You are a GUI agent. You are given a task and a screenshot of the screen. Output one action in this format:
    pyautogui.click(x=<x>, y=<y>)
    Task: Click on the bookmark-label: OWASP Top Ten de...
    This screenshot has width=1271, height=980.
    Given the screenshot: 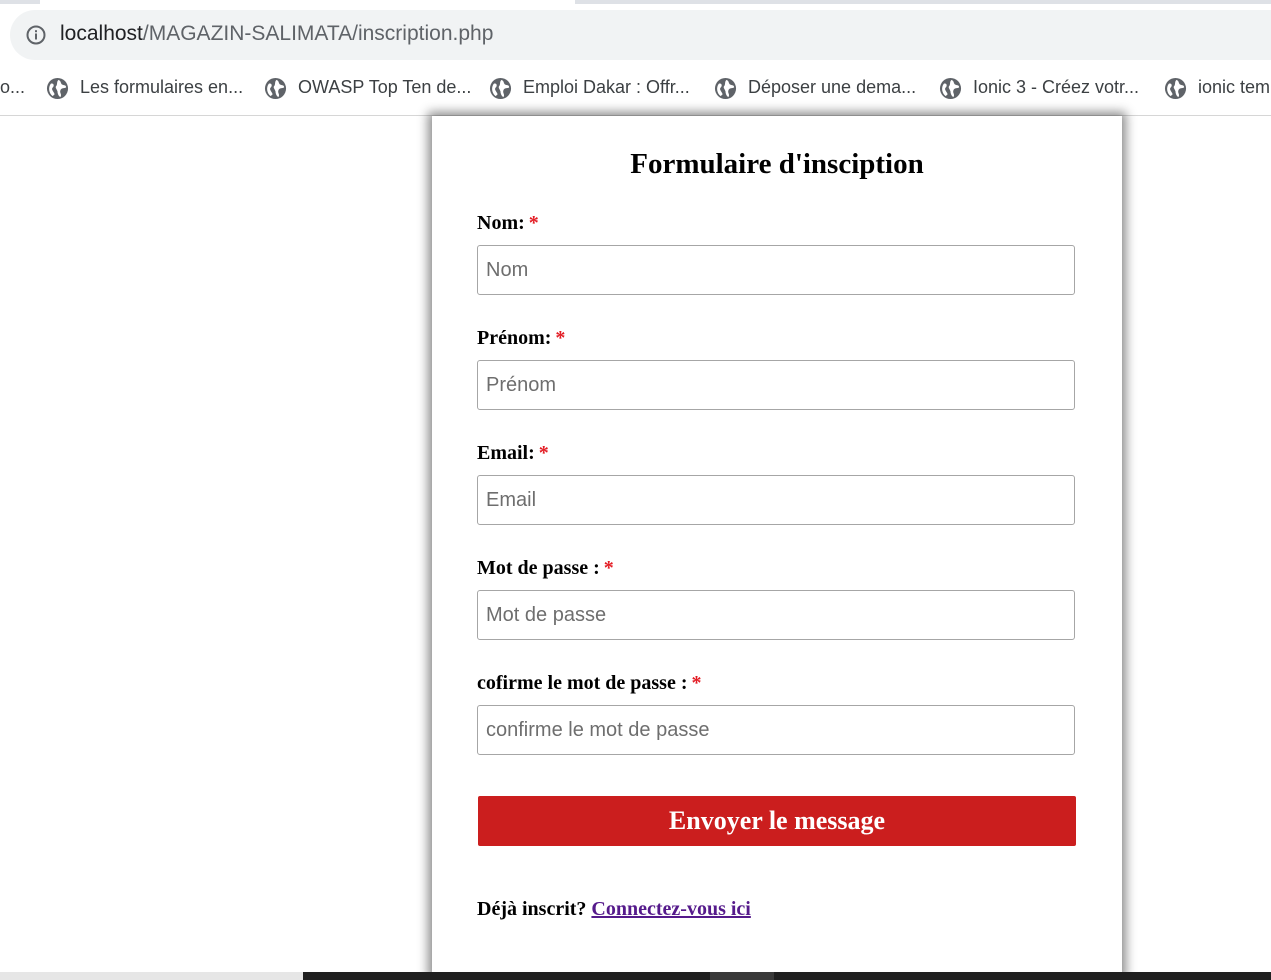 What is the action you would take?
    pyautogui.click(x=385, y=87)
    